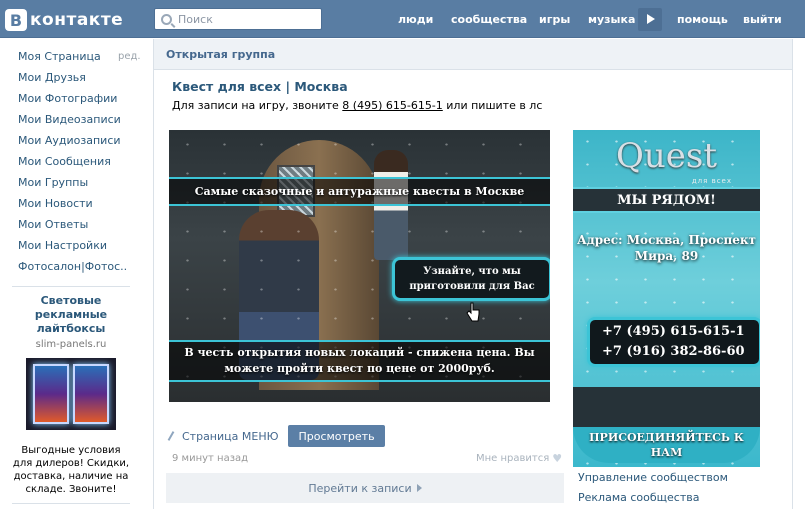 This screenshot has width=805, height=509. I want to click on search-box, so click(238, 19).